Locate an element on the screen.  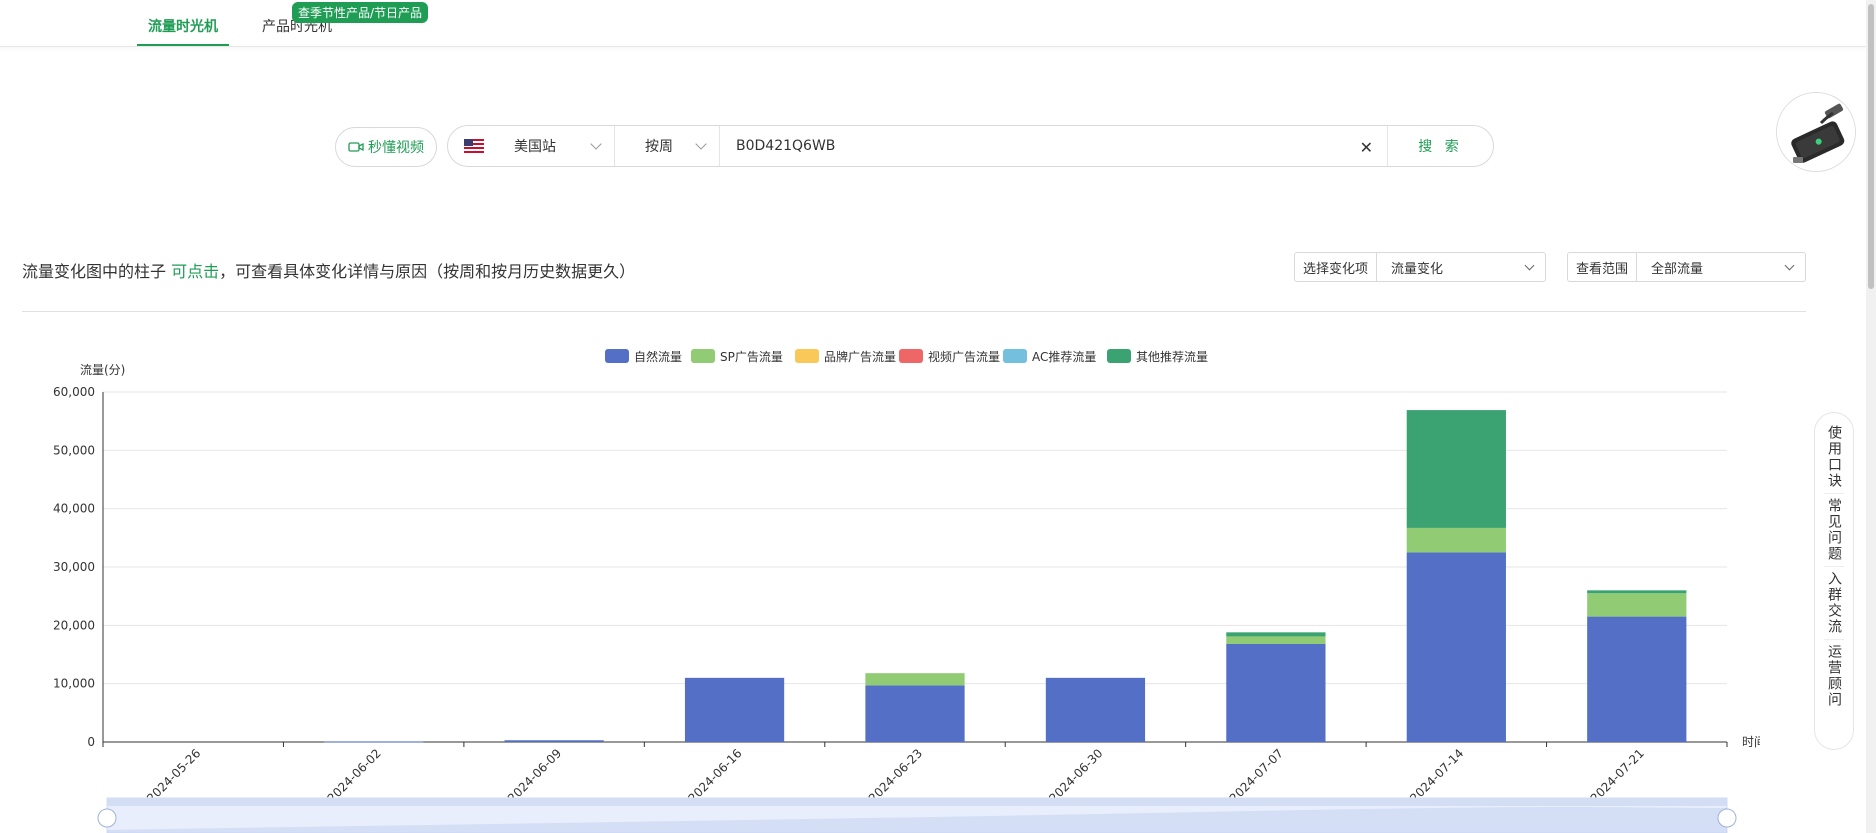
video-camera-icon is located at coordinates (356, 147).